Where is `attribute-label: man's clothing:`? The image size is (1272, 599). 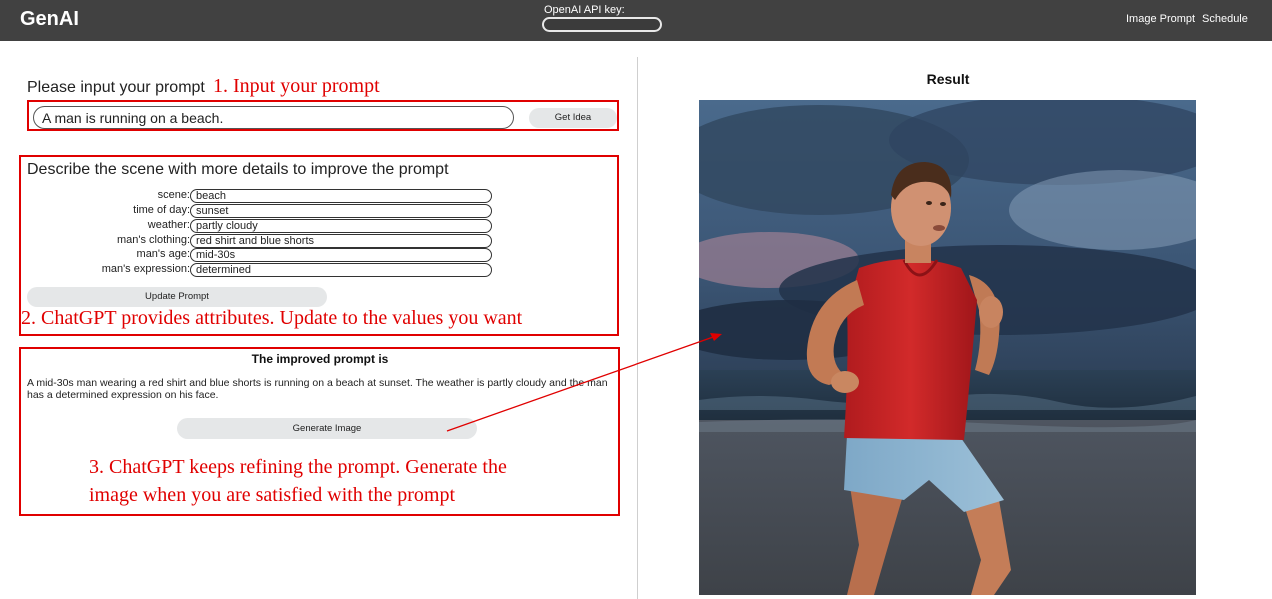
attribute-label: man's clothing: is located at coordinates (153, 240).